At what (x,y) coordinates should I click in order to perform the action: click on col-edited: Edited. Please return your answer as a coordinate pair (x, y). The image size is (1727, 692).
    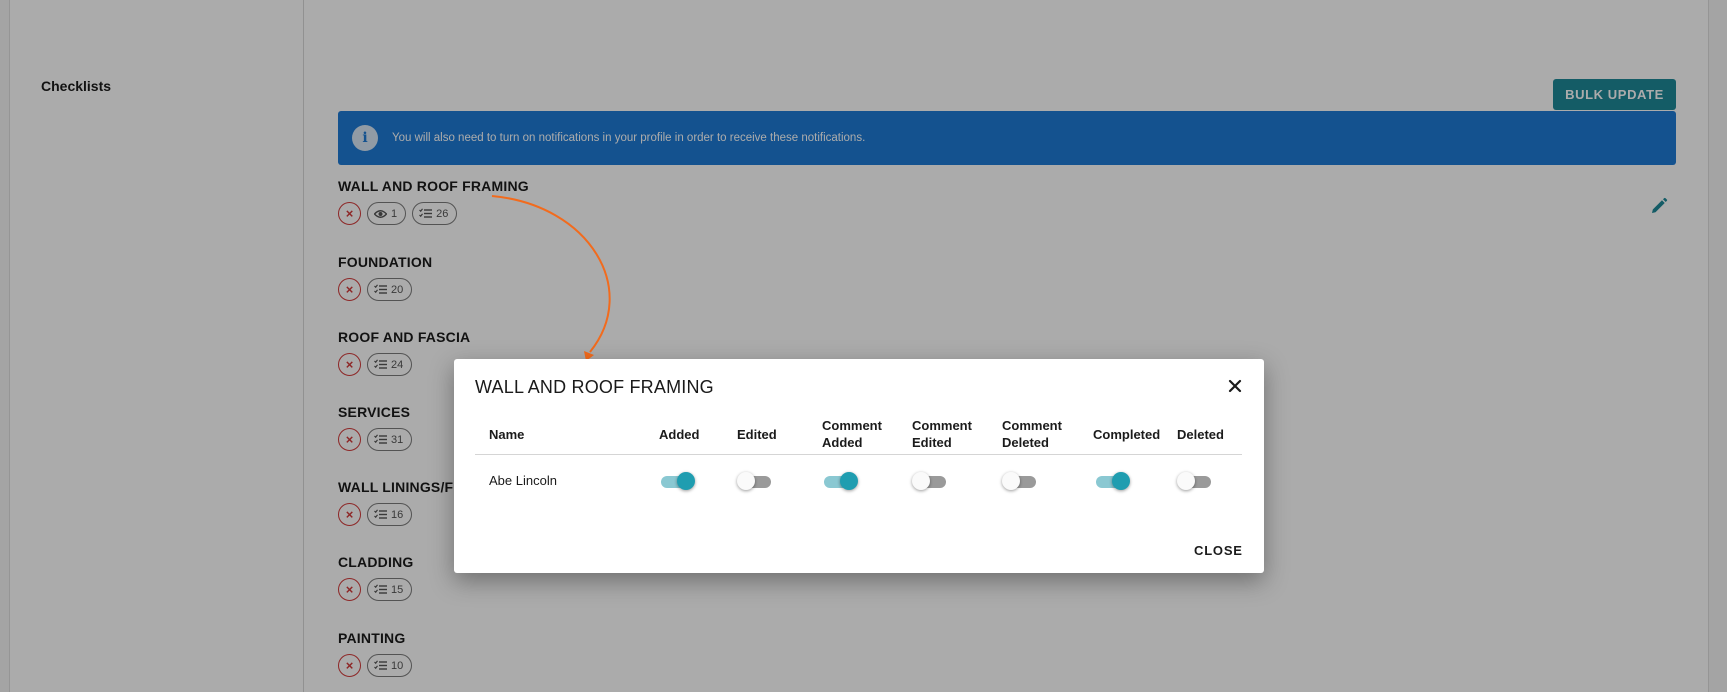
    Looking at the image, I should click on (757, 434).